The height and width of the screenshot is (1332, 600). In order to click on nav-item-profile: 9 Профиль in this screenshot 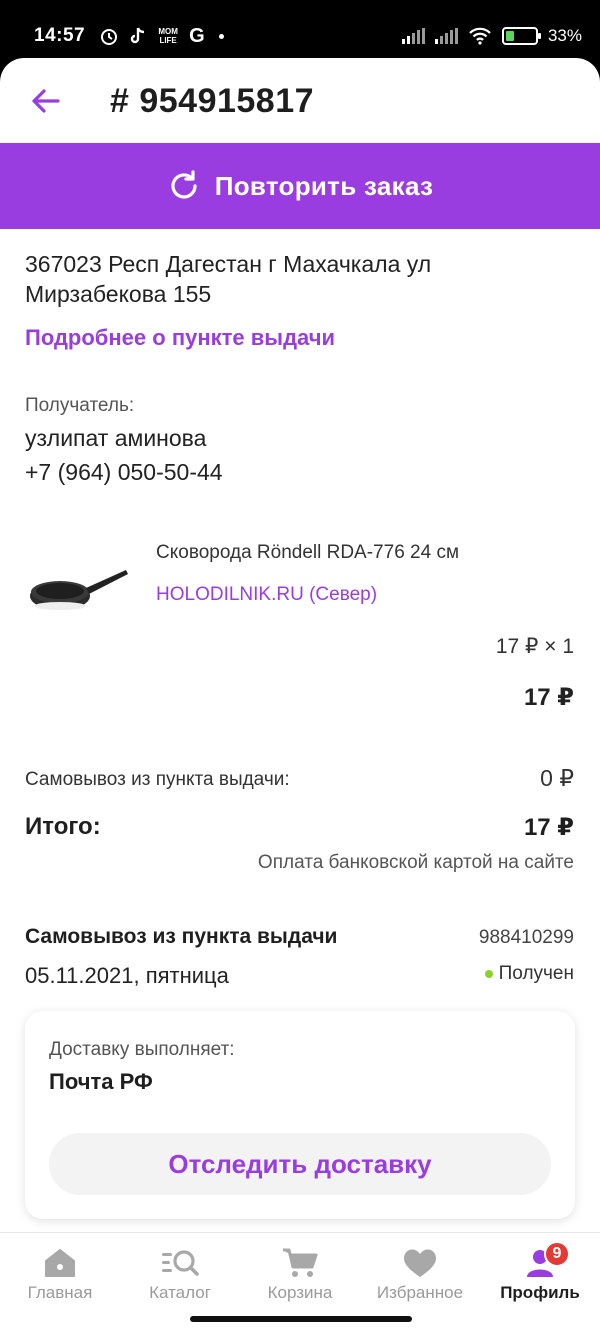, I will do `click(540, 1282)`.